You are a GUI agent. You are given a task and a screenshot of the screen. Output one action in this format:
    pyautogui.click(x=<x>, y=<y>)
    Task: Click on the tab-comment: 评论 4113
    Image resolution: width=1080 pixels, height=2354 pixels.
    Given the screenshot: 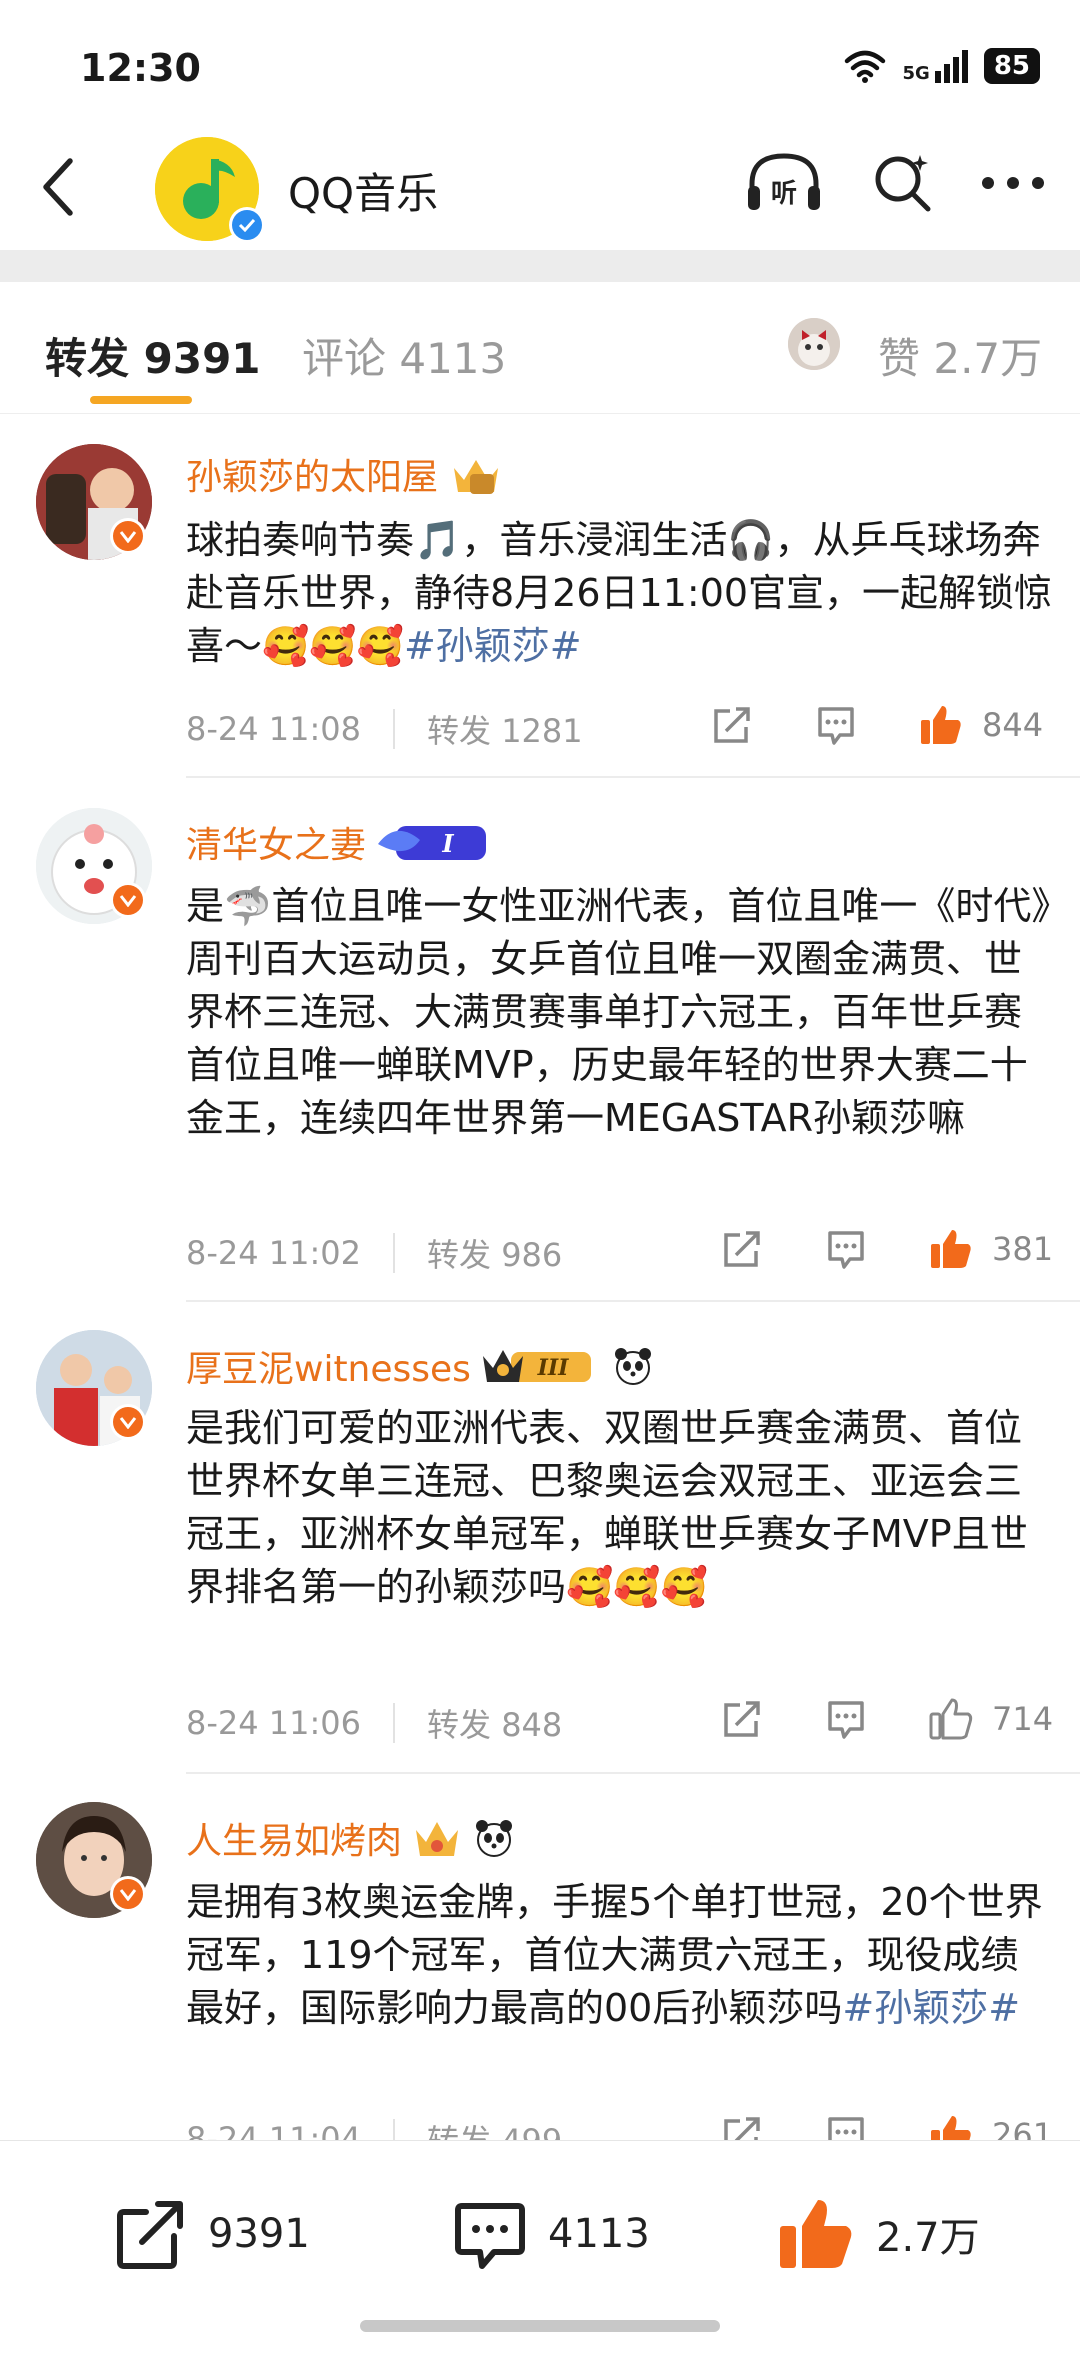 What is the action you would take?
    pyautogui.click(x=404, y=355)
    